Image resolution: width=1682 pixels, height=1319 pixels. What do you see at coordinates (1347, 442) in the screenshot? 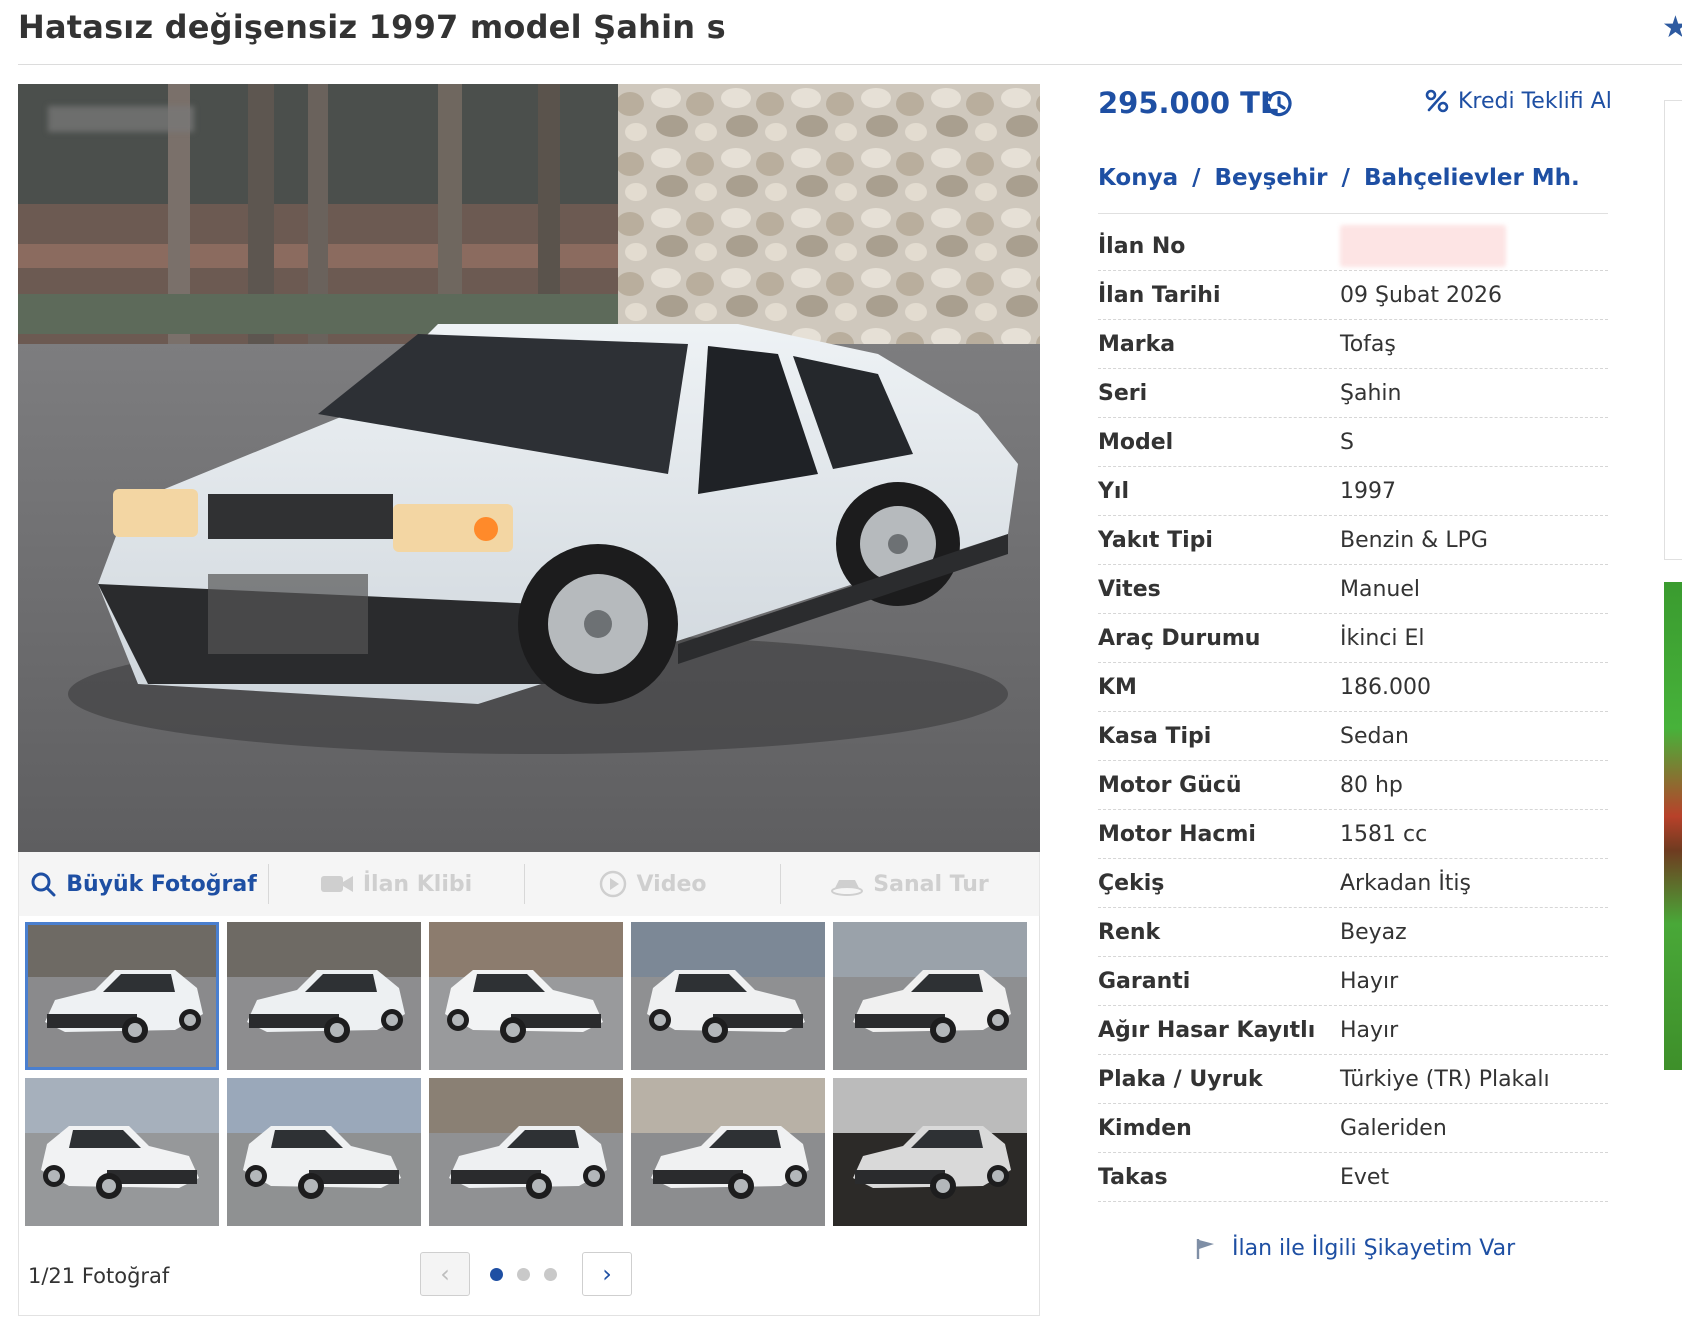
I see `detail-value: S` at bounding box center [1347, 442].